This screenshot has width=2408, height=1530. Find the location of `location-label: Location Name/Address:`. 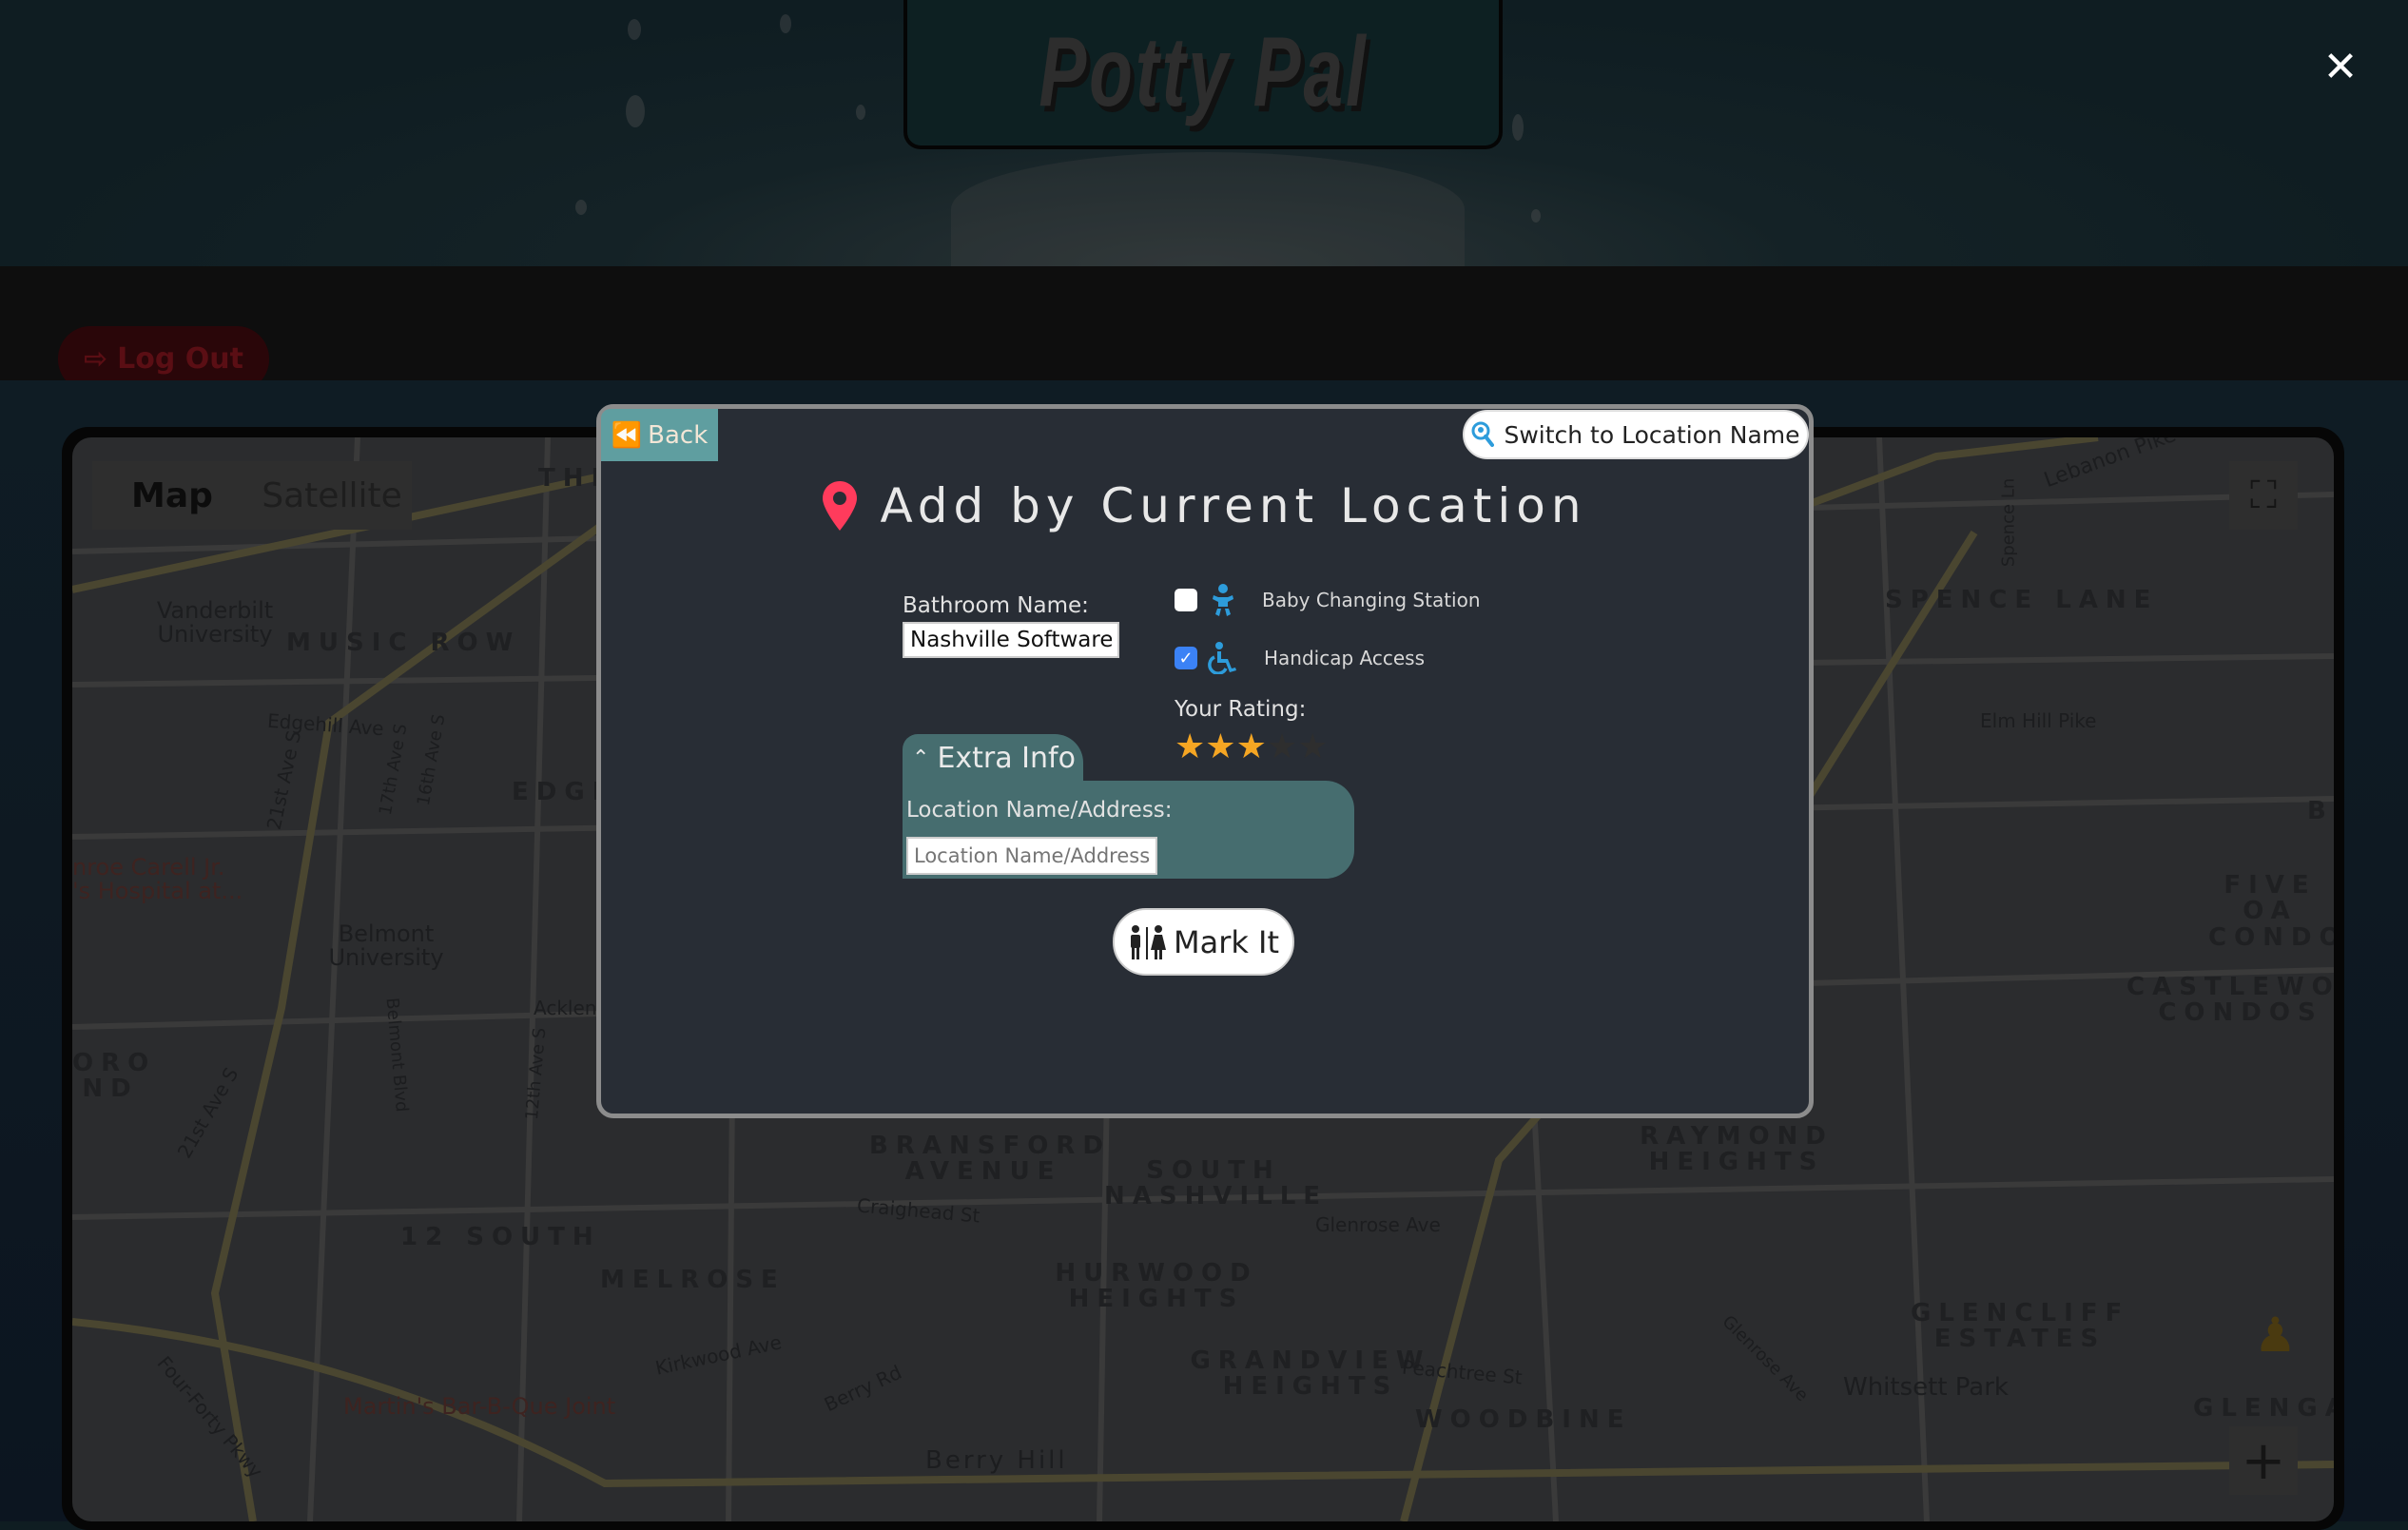

location-label: Location Name/Address: is located at coordinates (1040, 810).